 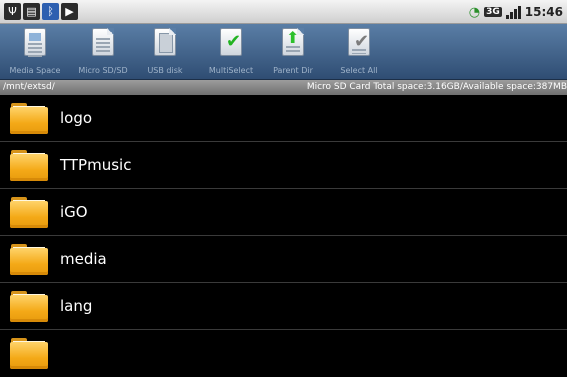 I want to click on multiselect-icon: ✔, so click(x=231, y=42).